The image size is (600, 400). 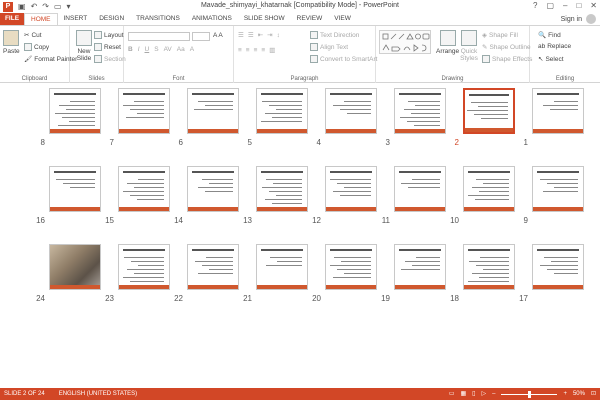 I want to click on zoom-out-icon: –, so click(x=493, y=394).